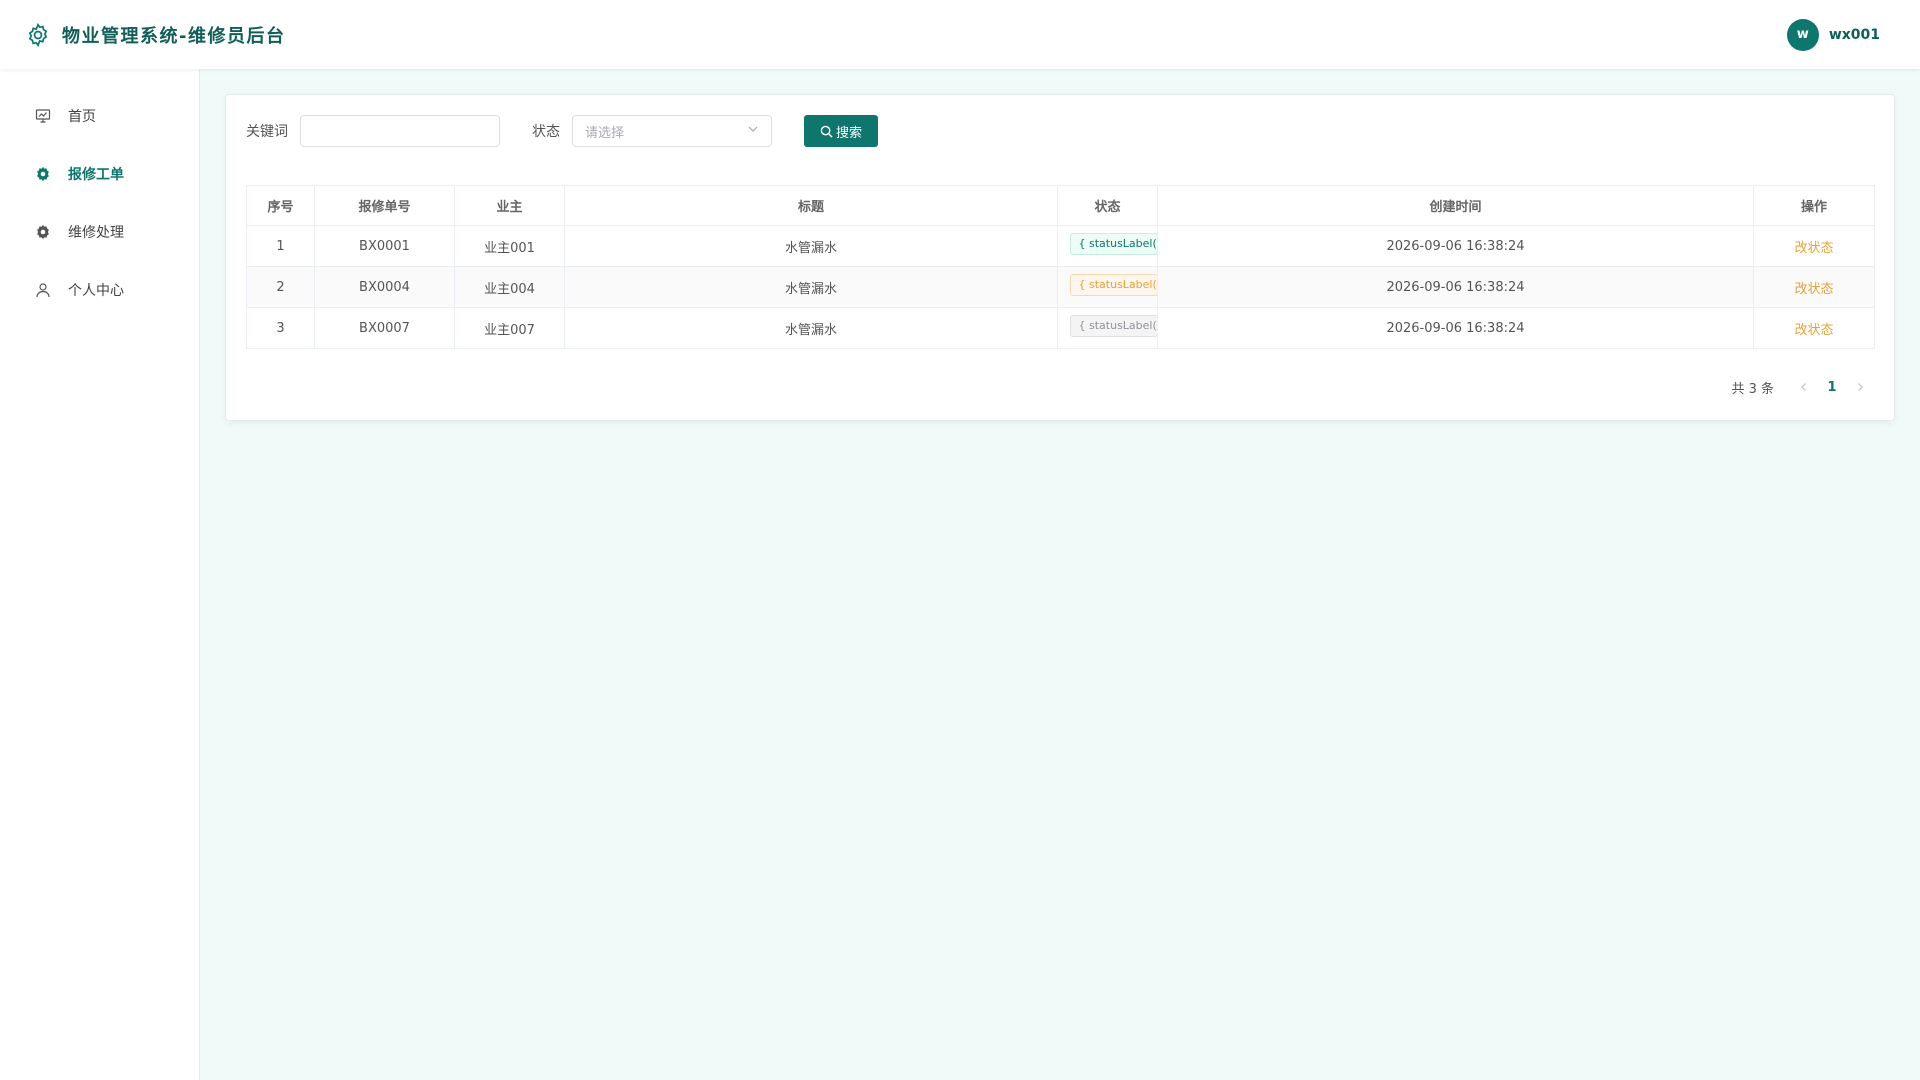 This screenshot has width=1920, height=1080. I want to click on filter-bar: 关键词 状态 请选择 搜索, so click(562, 131).